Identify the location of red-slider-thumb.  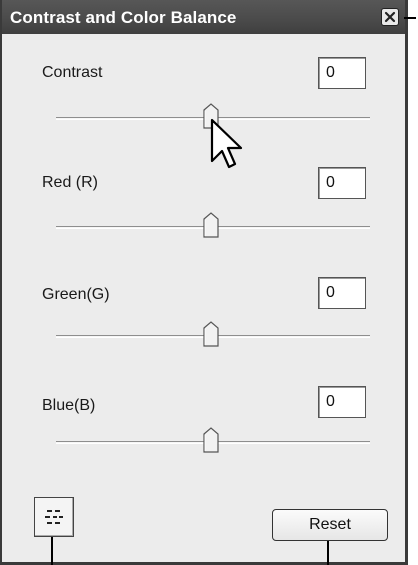
(211, 225).